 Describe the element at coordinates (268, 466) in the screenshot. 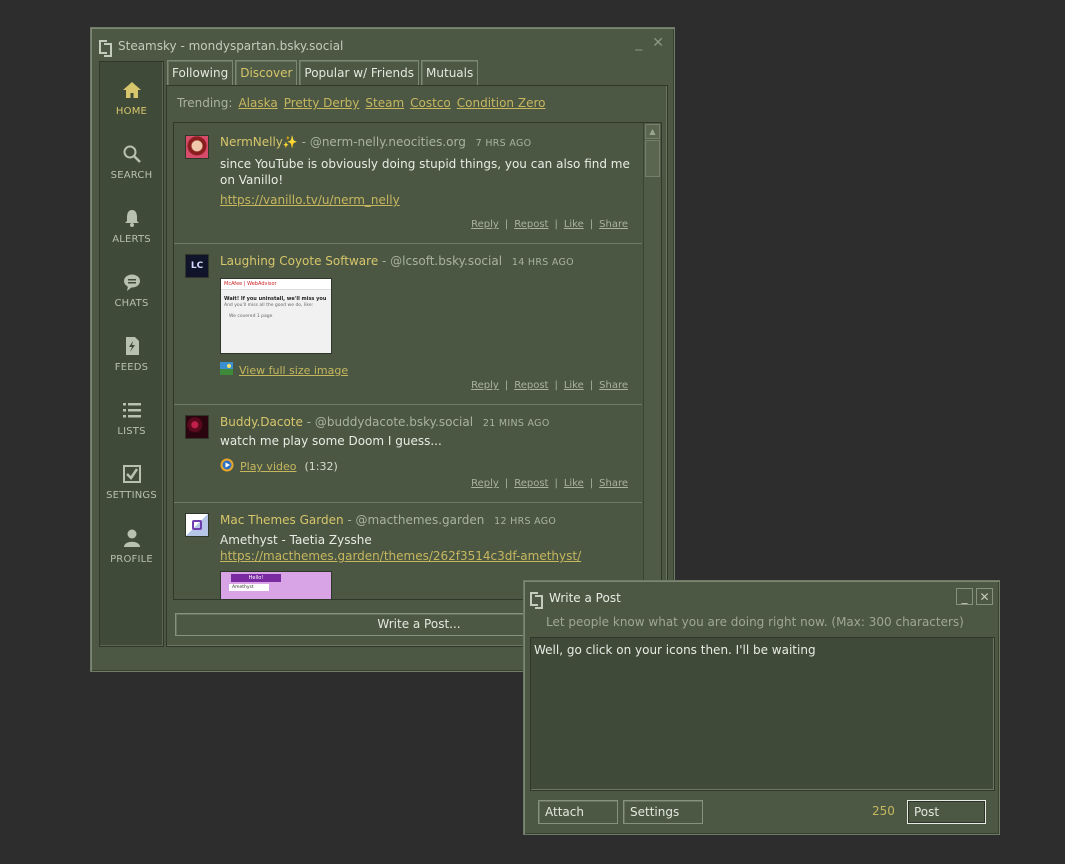

I see `play-video-link: Play video` at that location.